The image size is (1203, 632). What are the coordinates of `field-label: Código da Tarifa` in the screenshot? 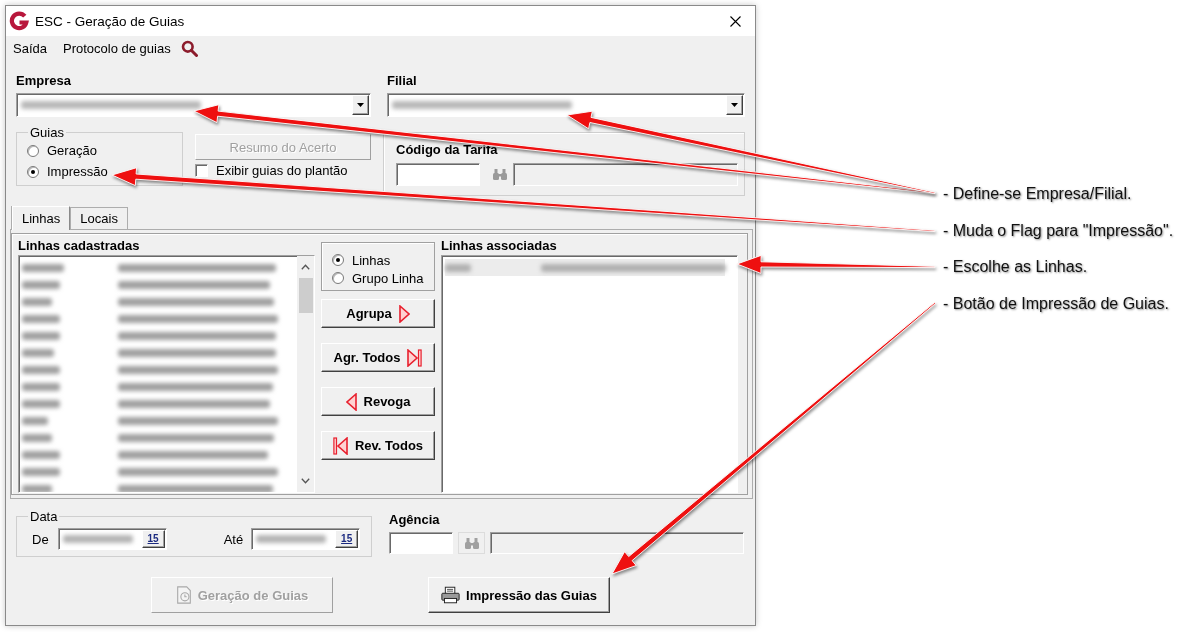 It's located at (447, 150).